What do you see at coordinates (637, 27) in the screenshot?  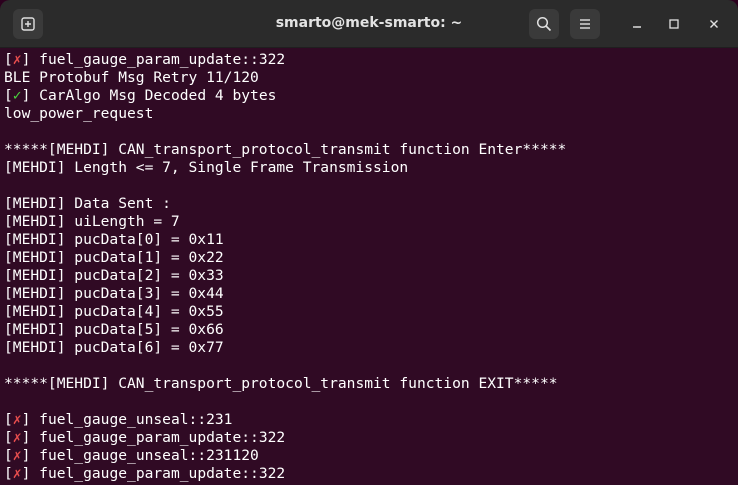 I see `minimize-icon` at bounding box center [637, 27].